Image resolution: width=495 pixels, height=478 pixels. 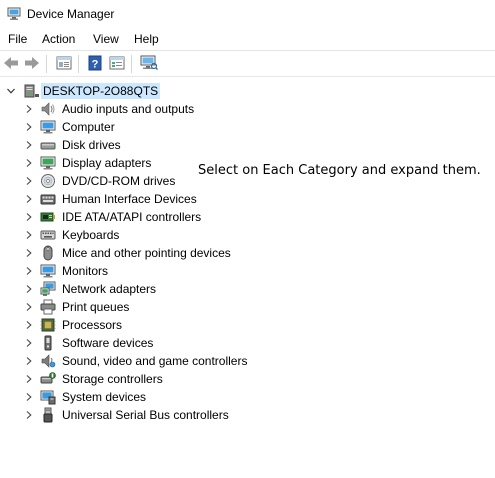 I want to click on speaker-icon, so click(x=48, y=109).